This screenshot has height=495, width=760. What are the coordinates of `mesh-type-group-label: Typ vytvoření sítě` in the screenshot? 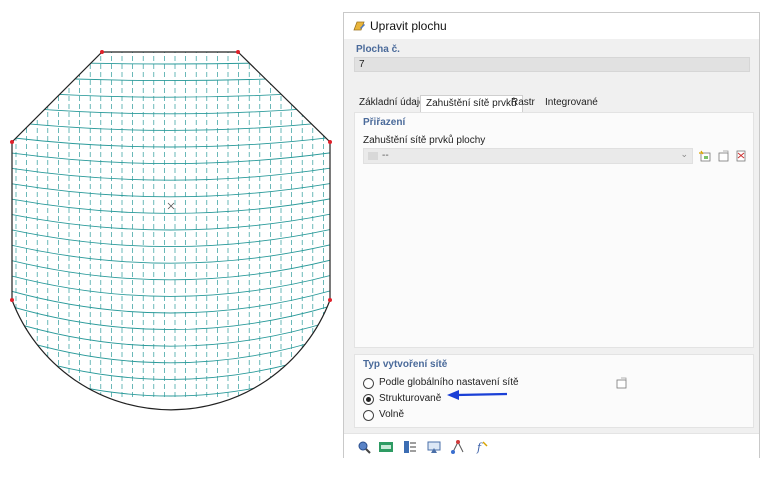 It's located at (405, 364).